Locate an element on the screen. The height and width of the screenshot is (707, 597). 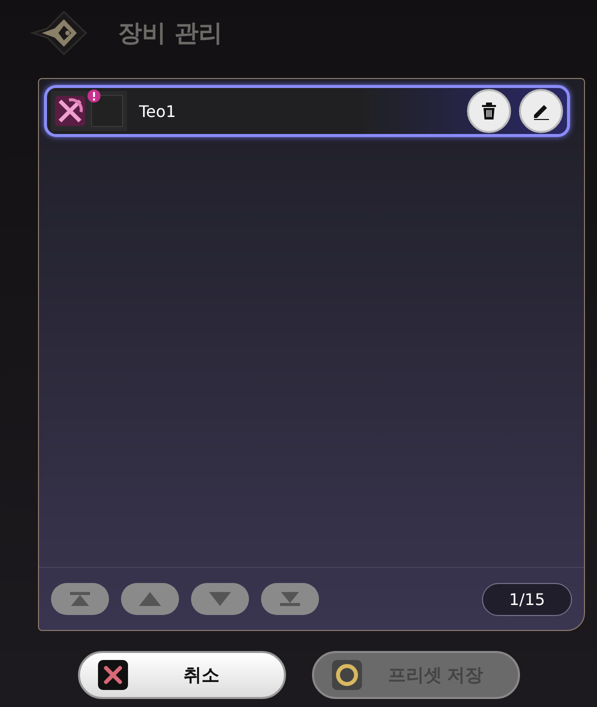
jump-to-bottom-icon is located at coordinates (290, 599).